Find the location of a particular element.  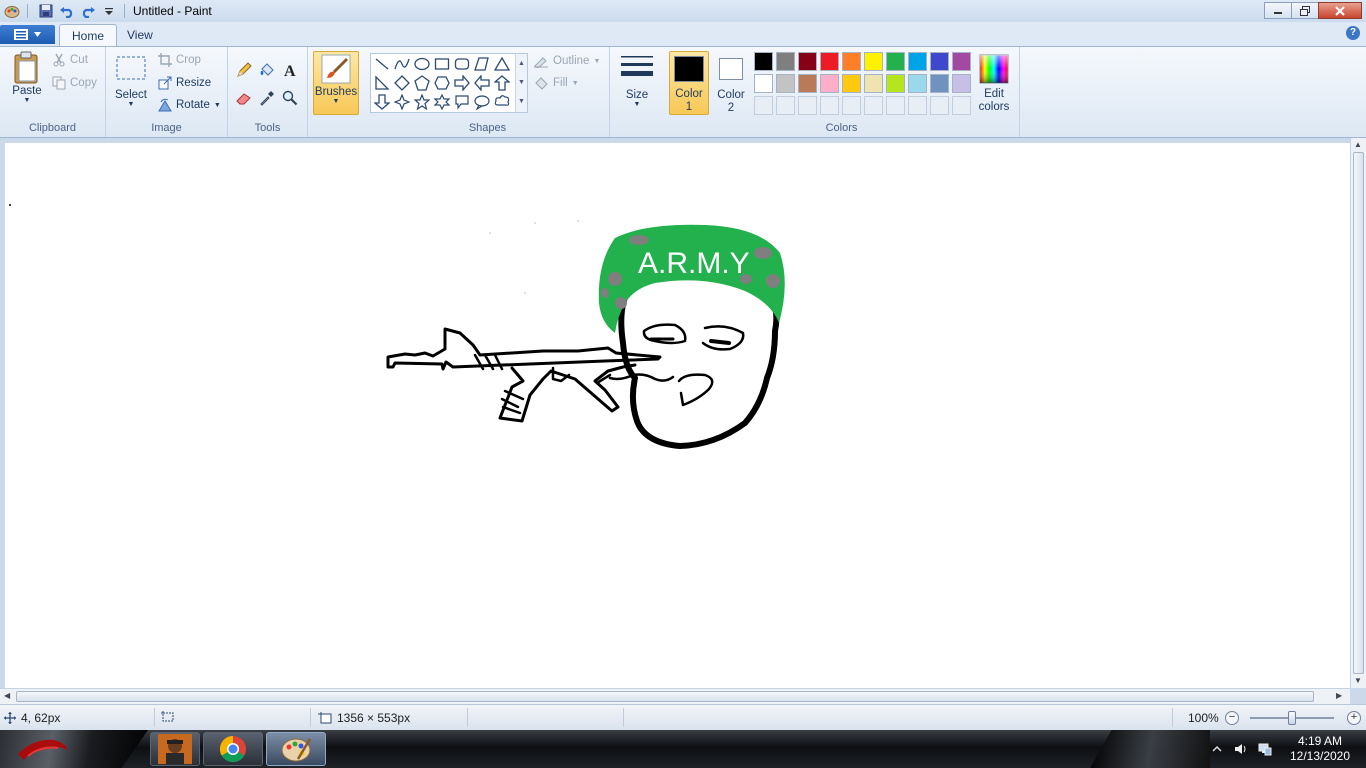

pentagon-shape is located at coordinates (422, 83).